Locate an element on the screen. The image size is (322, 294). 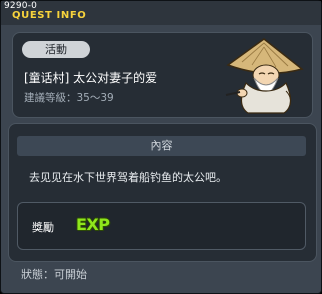
quest-name: [童话村] 太公对妻子的爱 is located at coordinates (91, 78).